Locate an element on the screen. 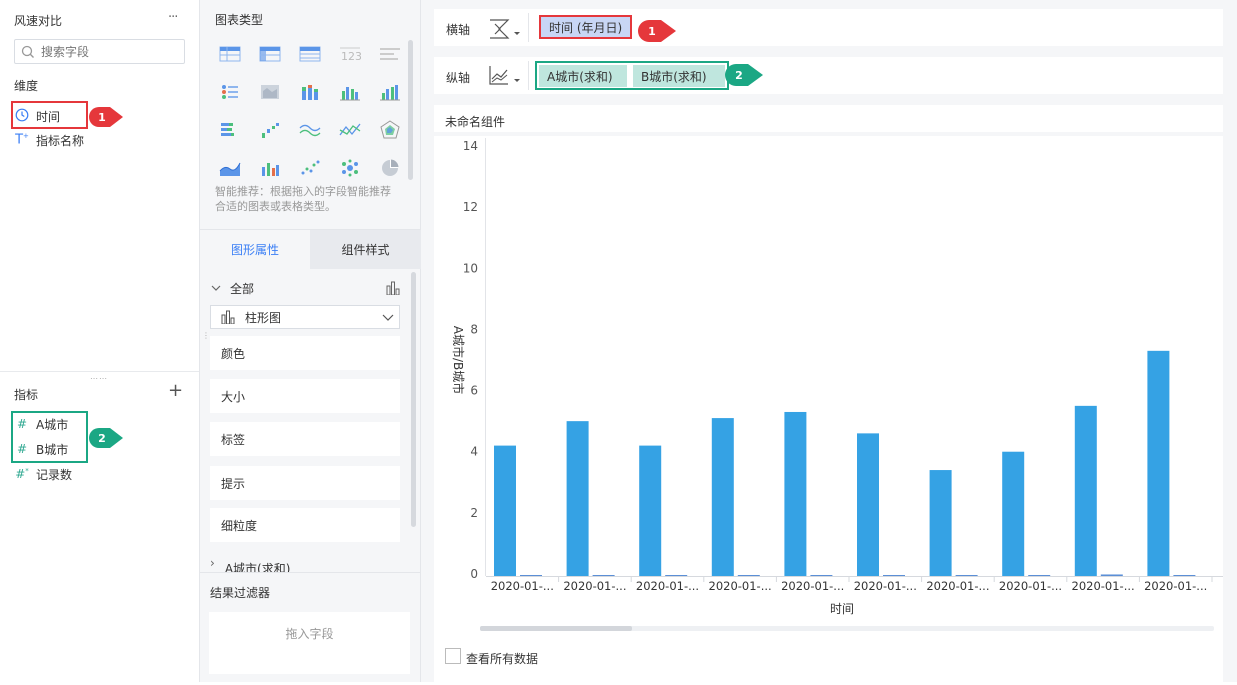 This screenshot has height=685, width=1237. y-axis-shelf: 纵轴 A城市(求和) B城市(求和) is located at coordinates (828, 75).